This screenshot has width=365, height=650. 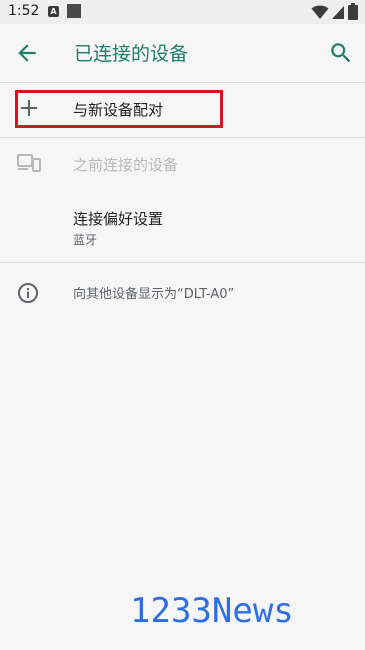 What do you see at coordinates (85, 240) in the screenshot?
I see `connection-preferences-summary: 蓝牙` at bounding box center [85, 240].